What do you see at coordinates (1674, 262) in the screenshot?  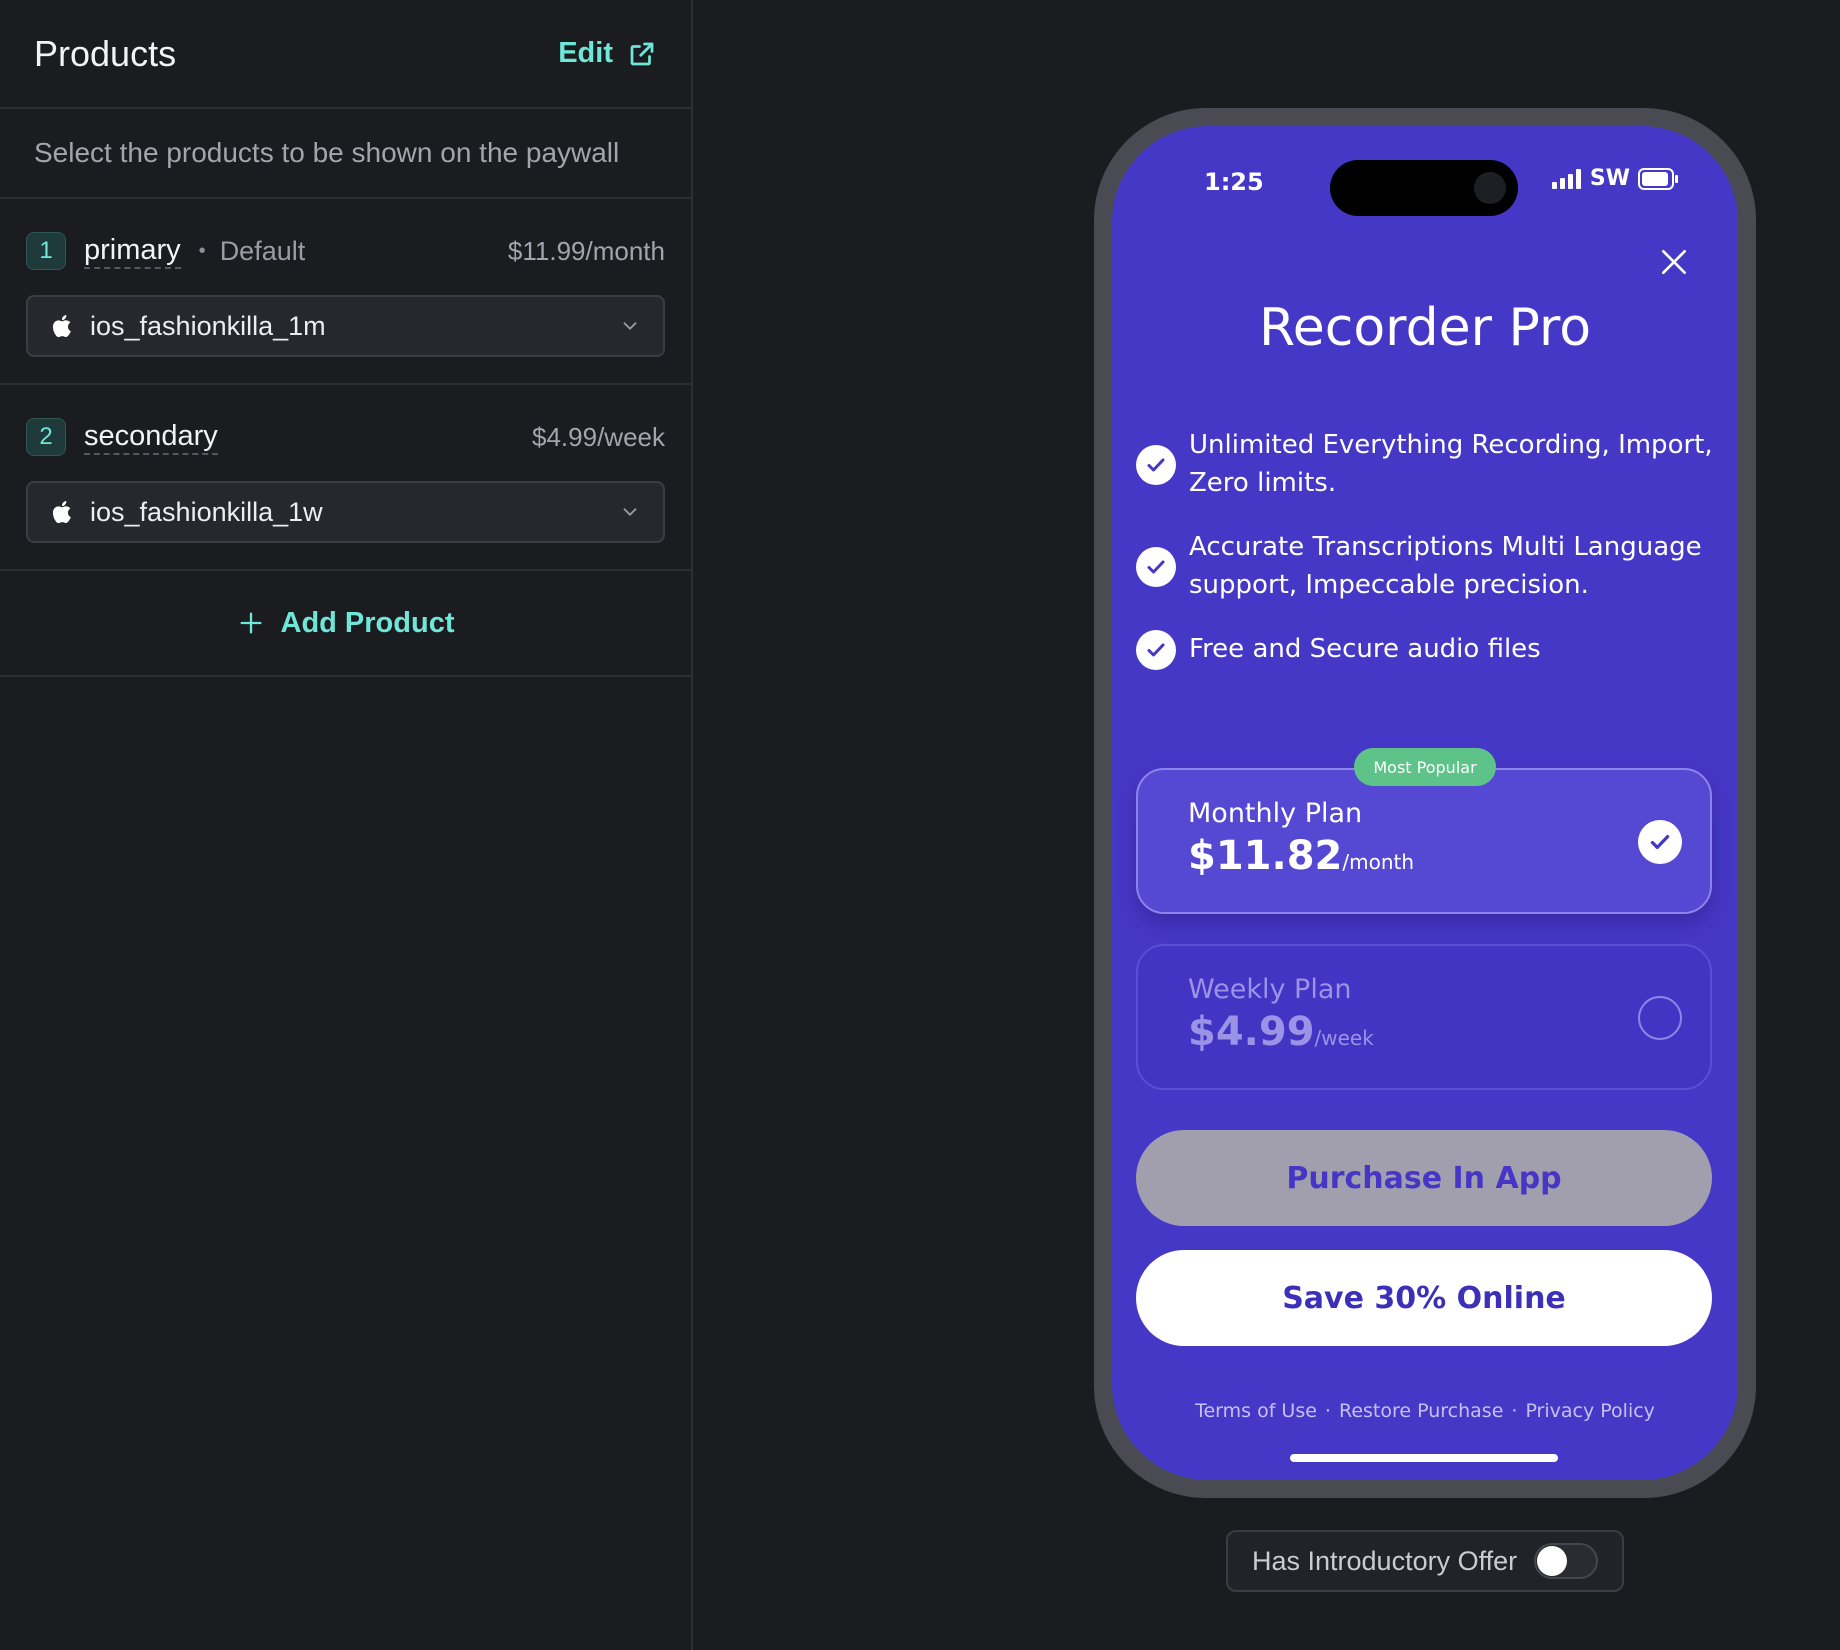 I see `close-icon` at bounding box center [1674, 262].